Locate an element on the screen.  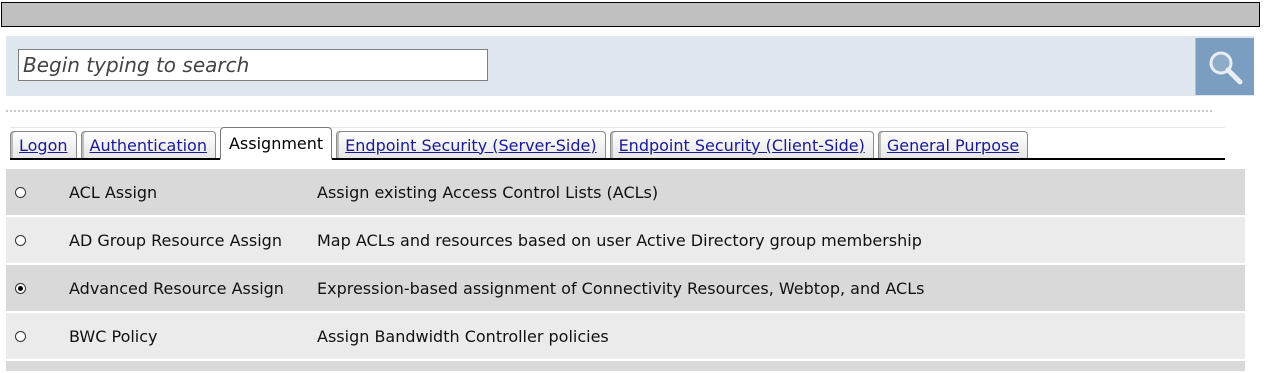
separator is located at coordinates (609, 111).